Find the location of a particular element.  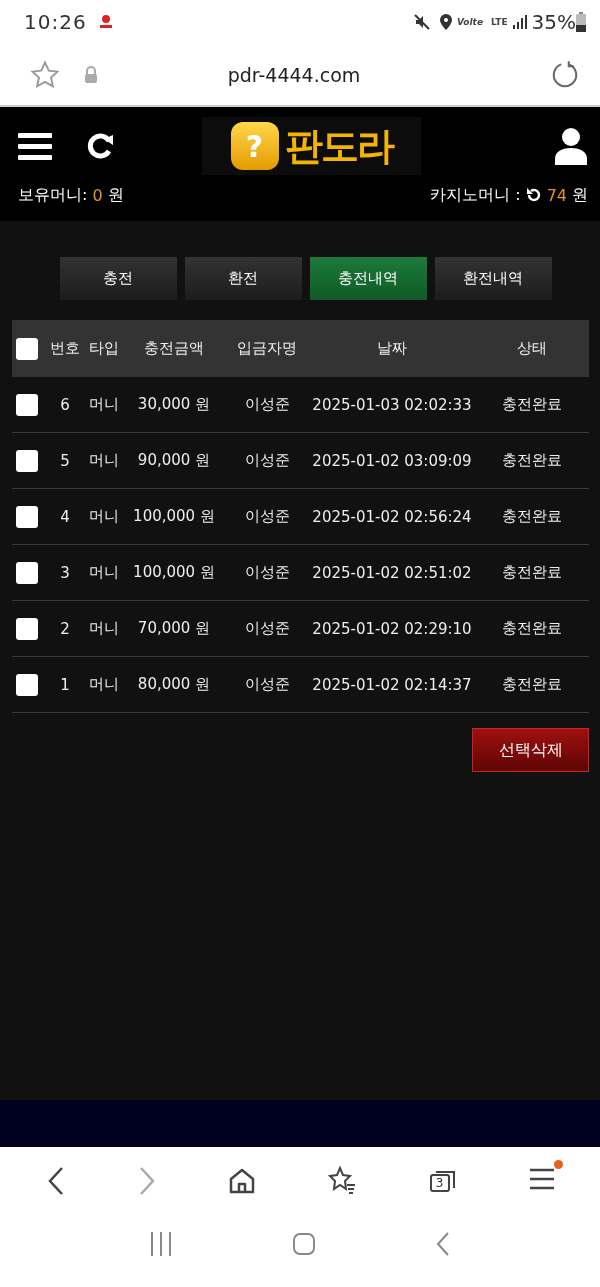

tab: 충전내역 is located at coordinates (368, 278).